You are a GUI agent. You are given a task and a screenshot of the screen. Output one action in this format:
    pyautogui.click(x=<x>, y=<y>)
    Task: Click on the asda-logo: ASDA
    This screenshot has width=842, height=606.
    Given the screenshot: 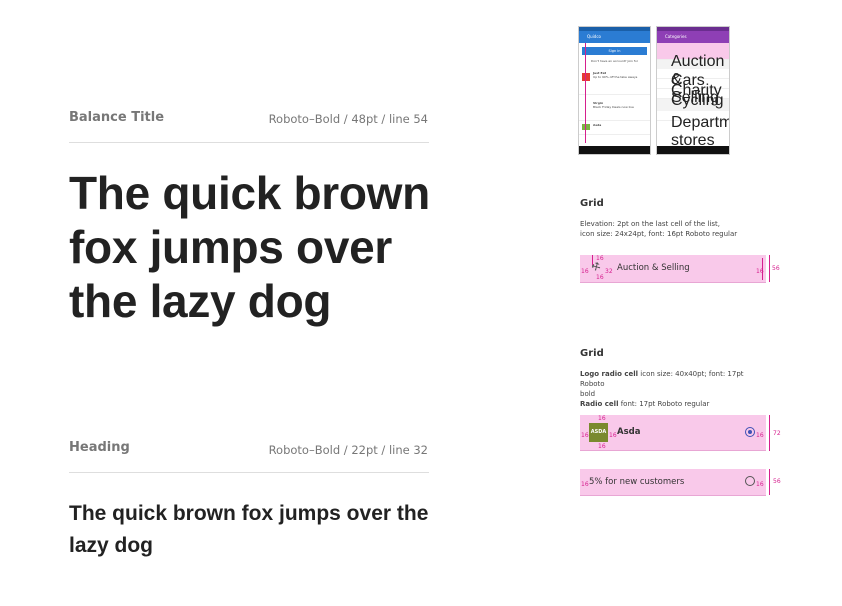 What is the action you would take?
    pyautogui.click(x=598, y=432)
    